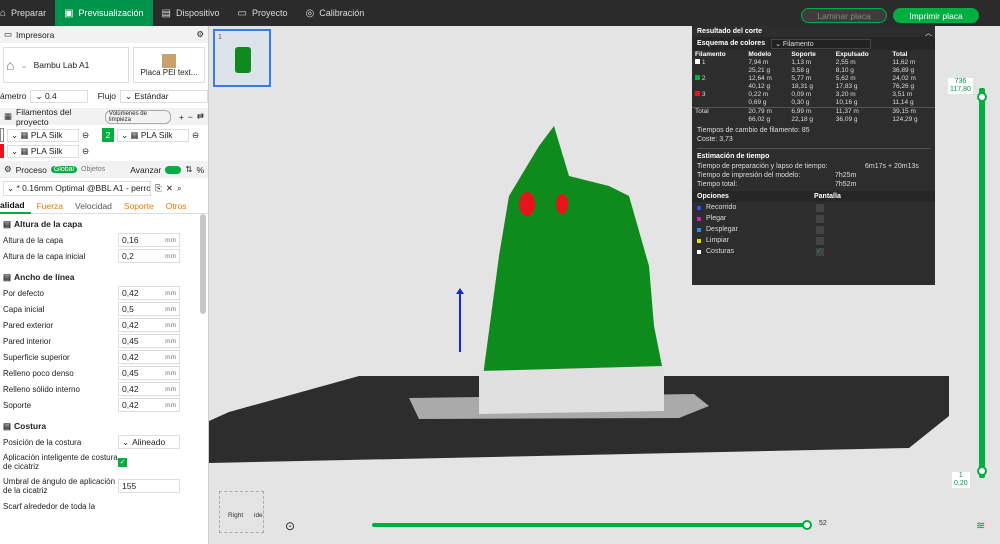 The height and width of the screenshot is (544, 1000). What do you see at coordinates (200, 116) in the screenshot?
I see `sync-icon: ⇄` at bounding box center [200, 116].